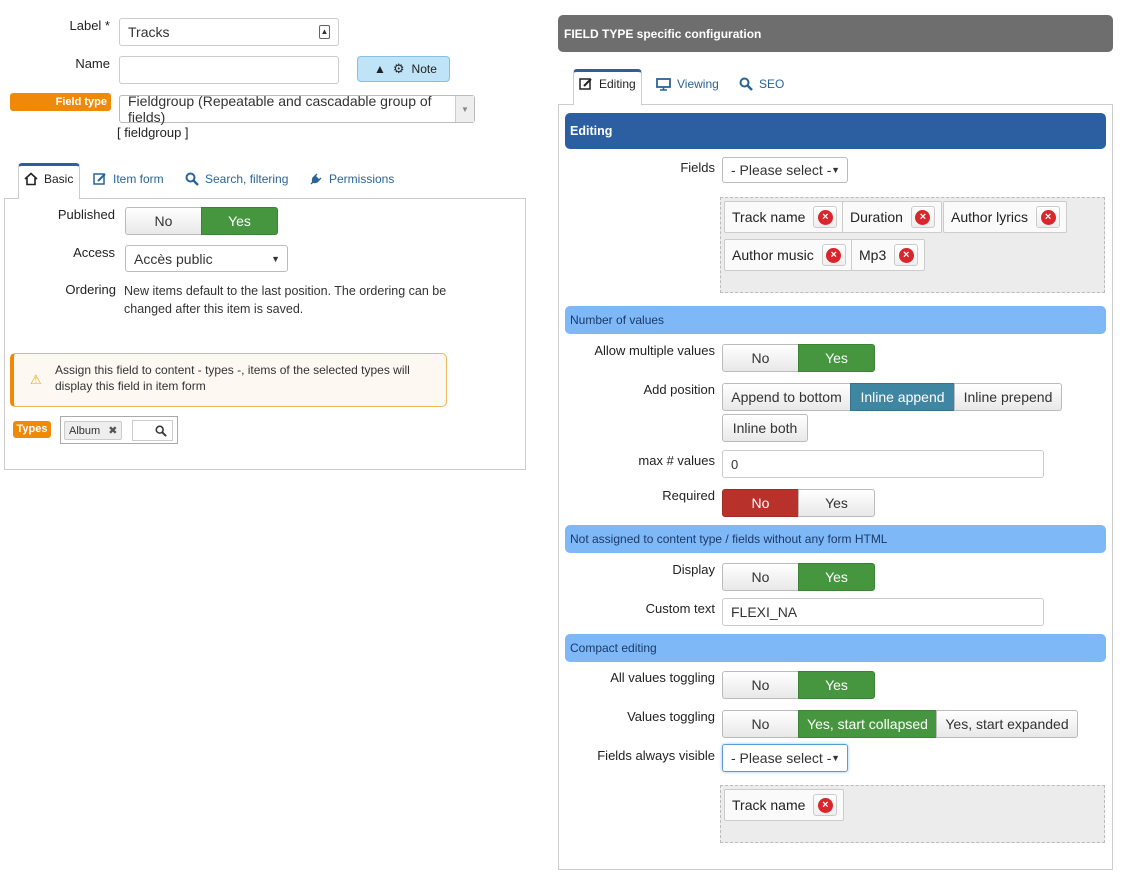  Describe the element at coordinates (760, 685) in the screenshot. I see `all-values-toggling-no-button: No` at that location.